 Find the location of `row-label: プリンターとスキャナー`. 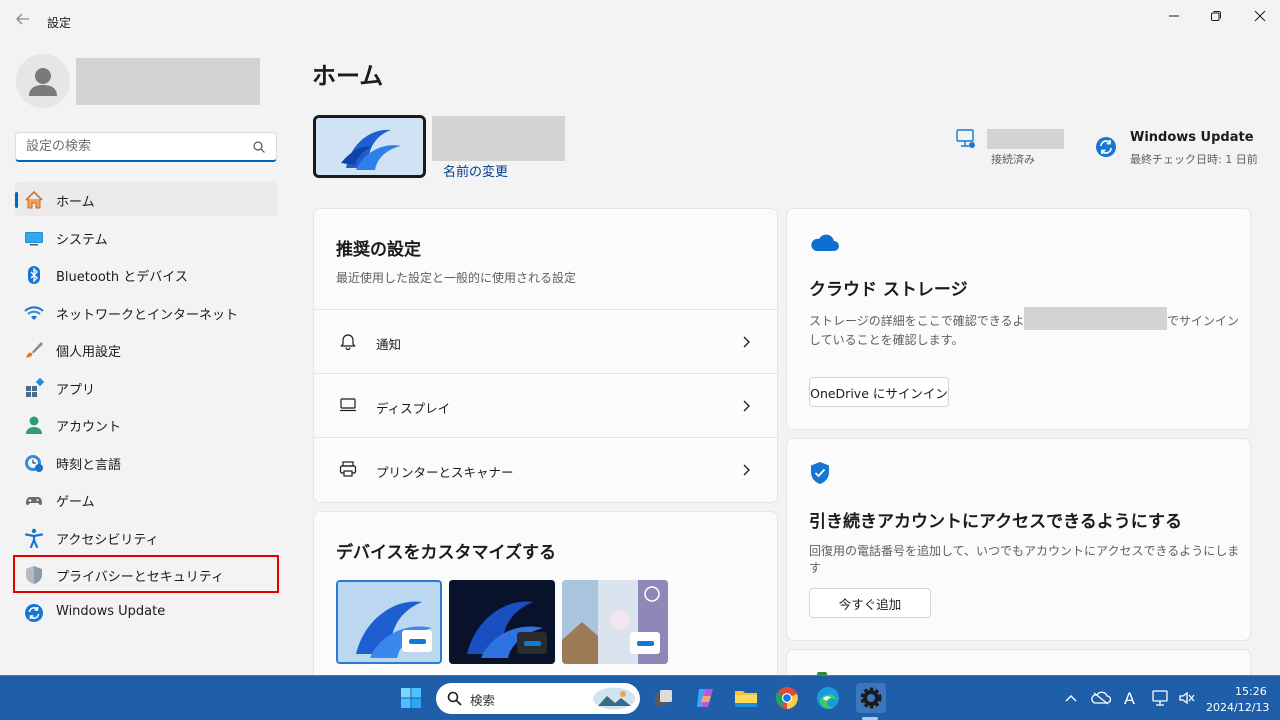

row-label: プリンターとスキャナー is located at coordinates (445, 472).